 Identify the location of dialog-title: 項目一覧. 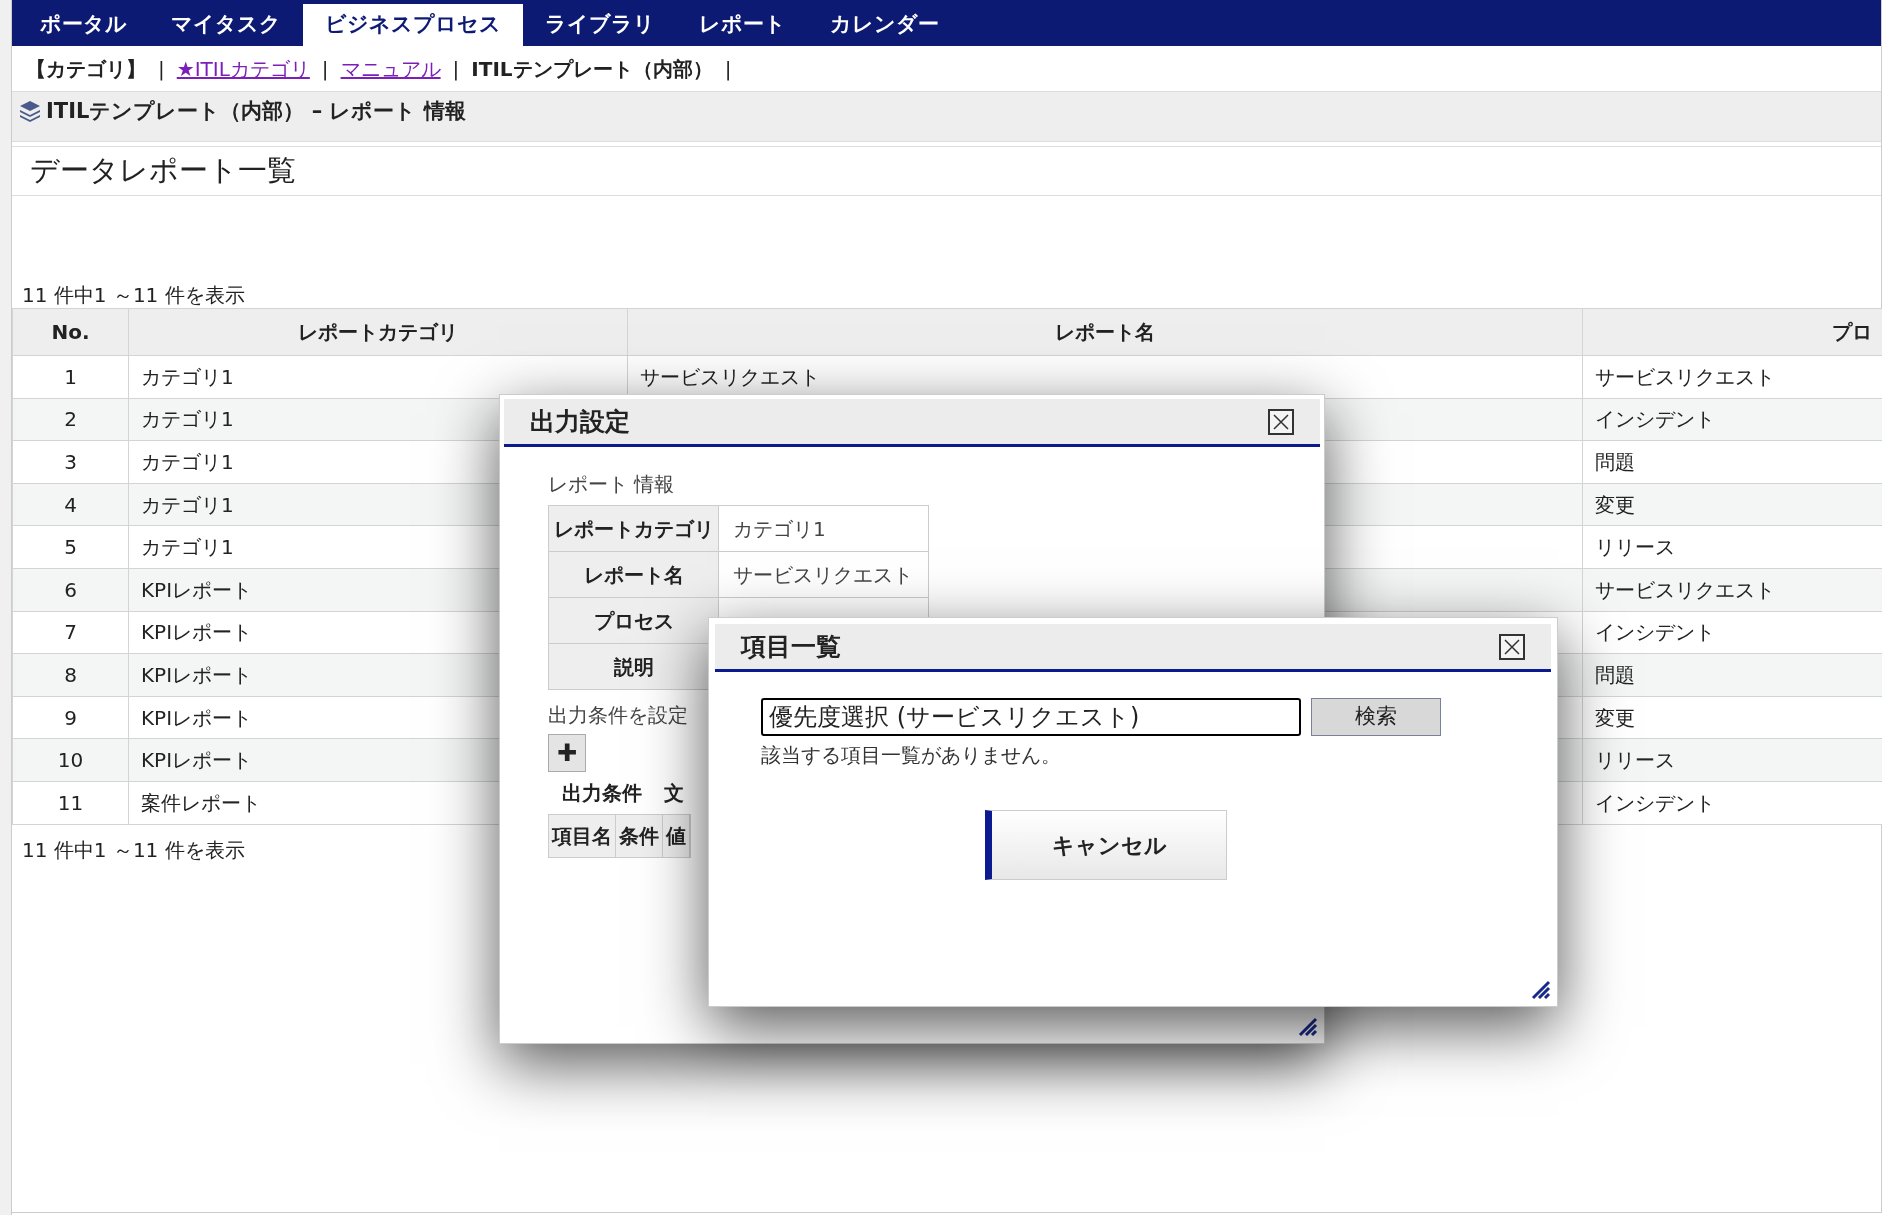
(791, 646).